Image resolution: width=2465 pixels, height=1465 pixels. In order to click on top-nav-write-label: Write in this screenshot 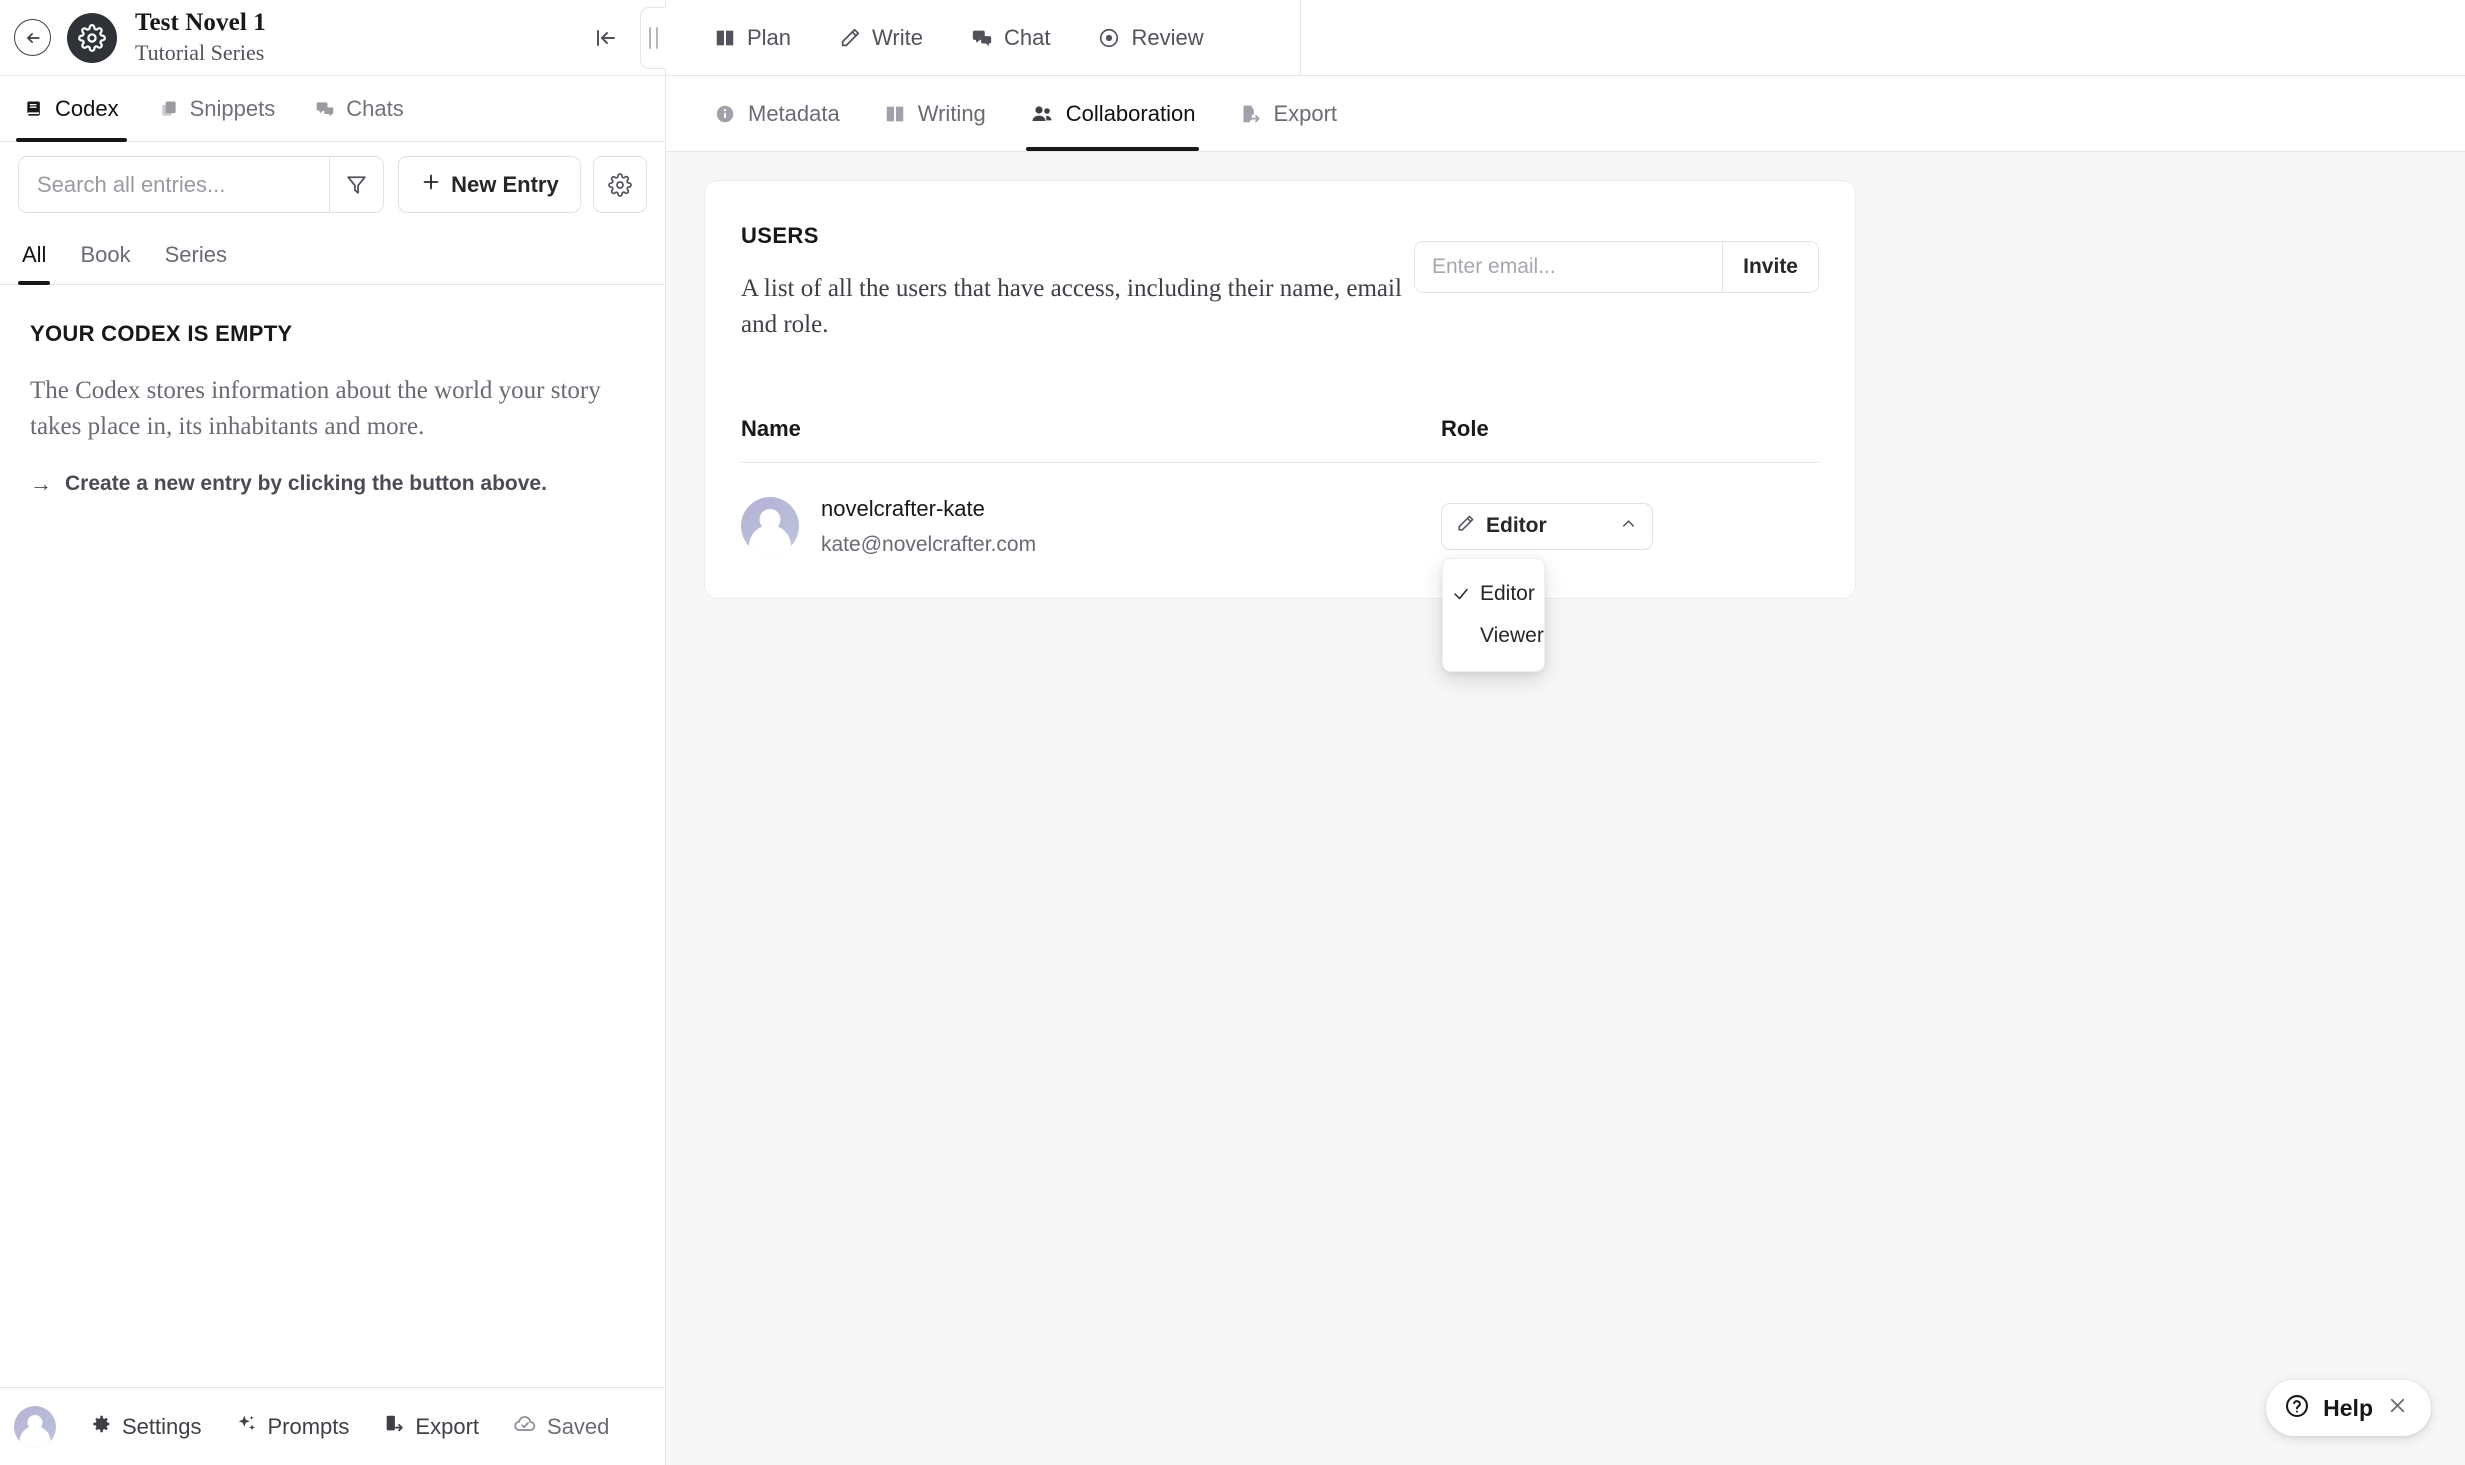, I will do `click(897, 37)`.